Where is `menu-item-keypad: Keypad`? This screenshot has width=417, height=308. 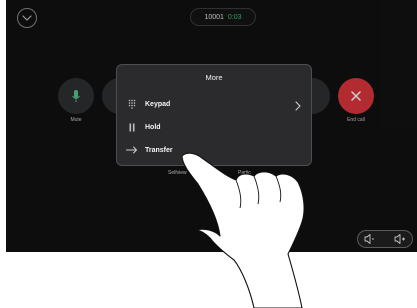
menu-item-keypad: Keypad is located at coordinates (215, 104).